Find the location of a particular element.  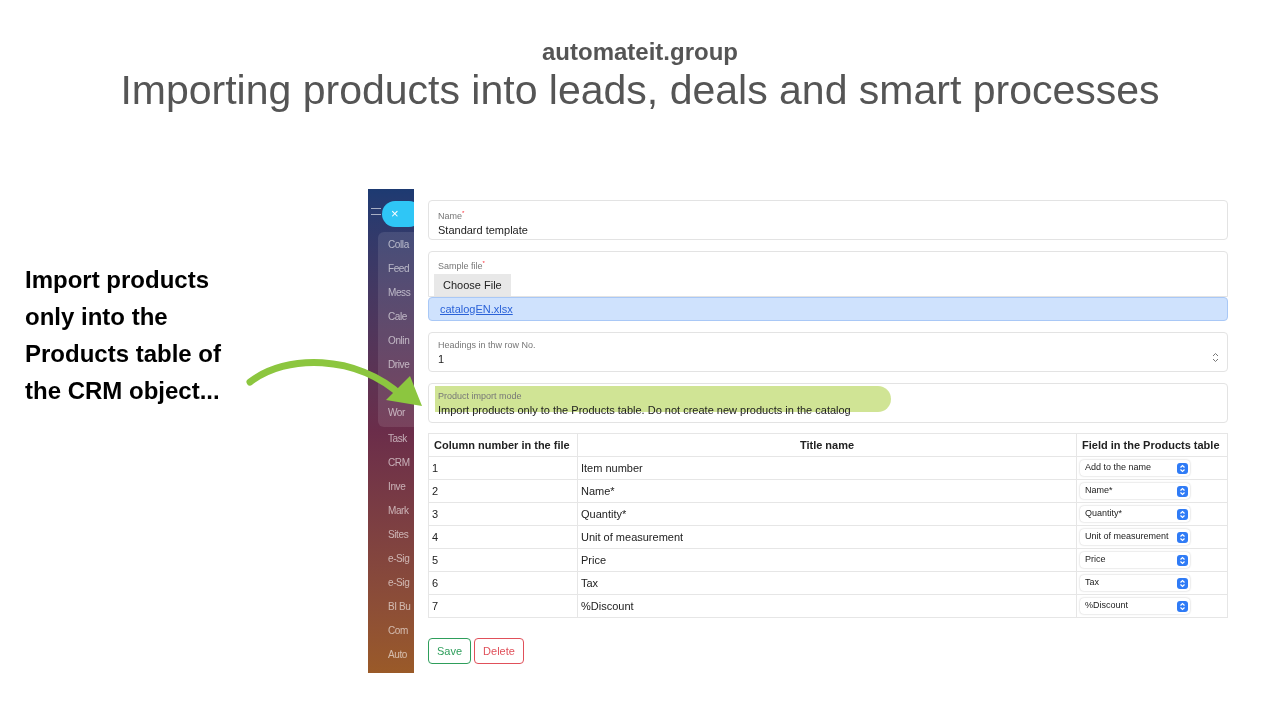

field-label: Product import mode is located at coordinates (480, 396).